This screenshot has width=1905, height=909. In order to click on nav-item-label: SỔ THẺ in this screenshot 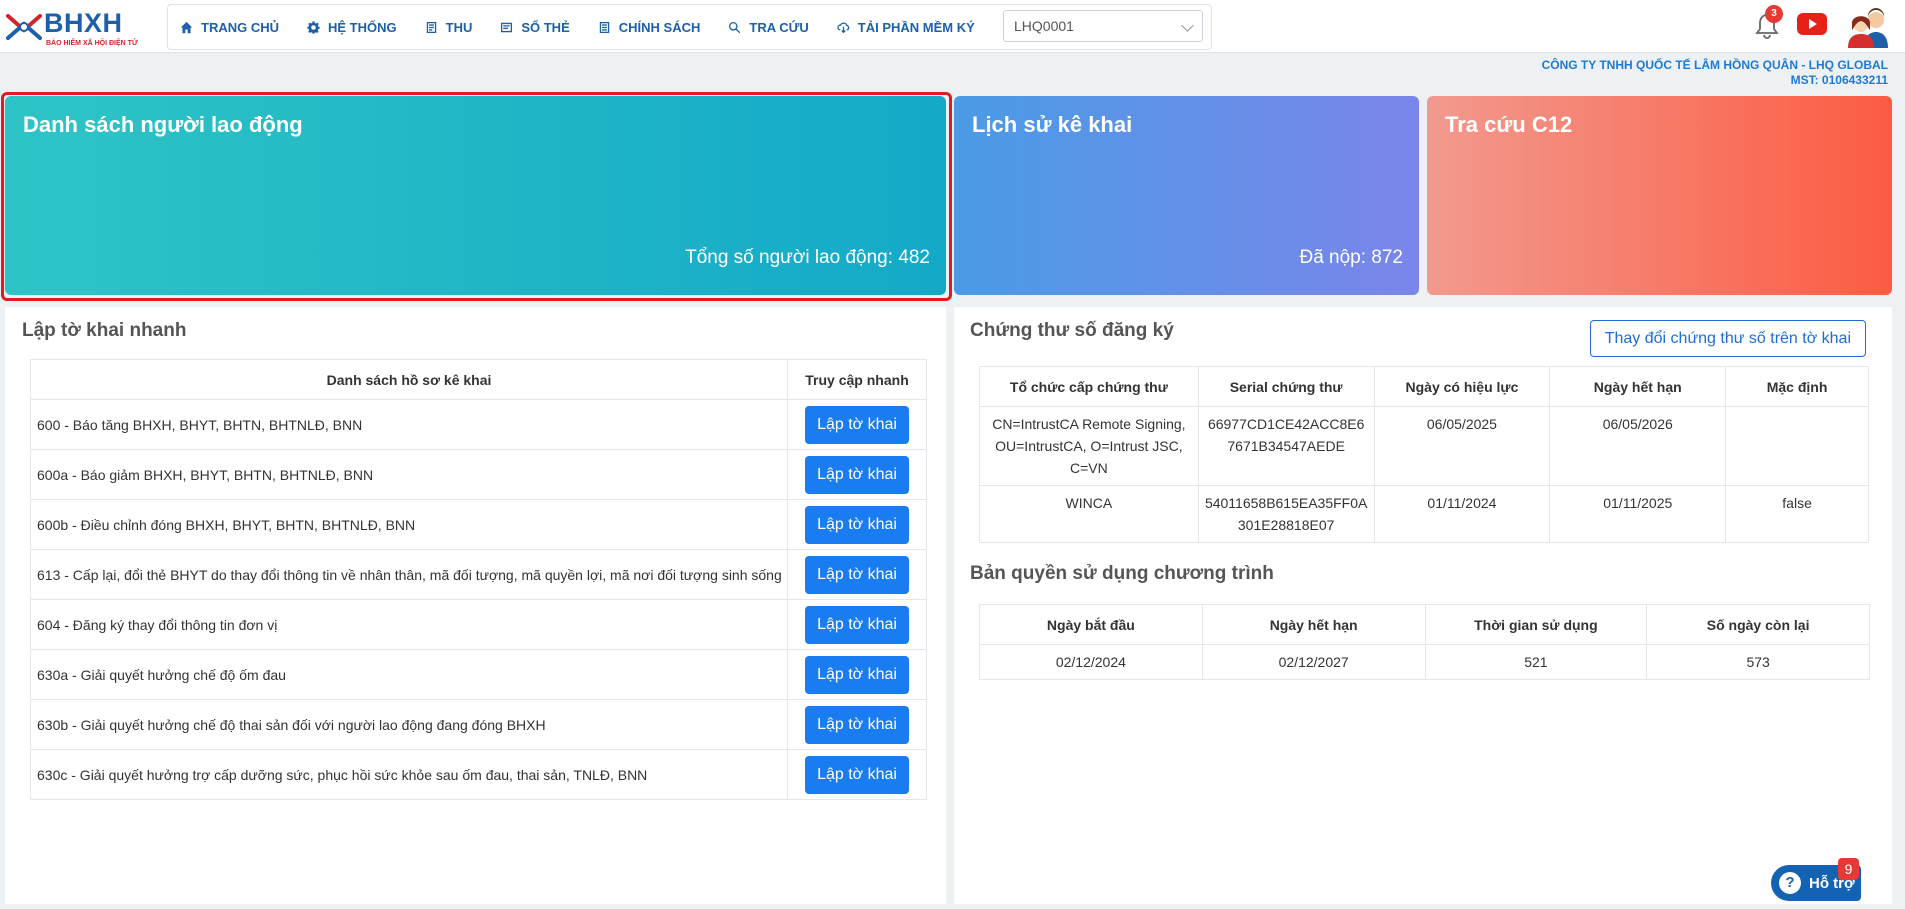, I will do `click(545, 27)`.